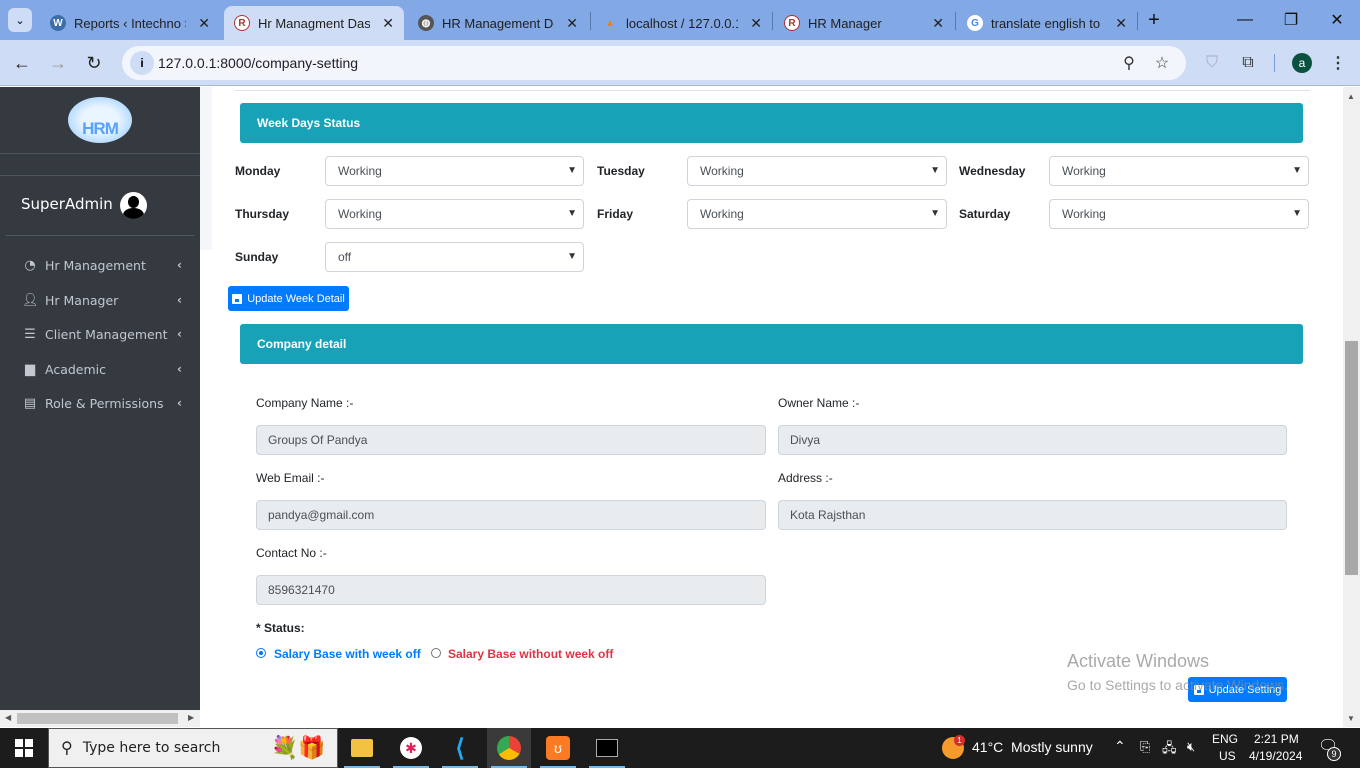  What do you see at coordinates (24, 748) in the screenshot?
I see `start-button` at bounding box center [24, 748].